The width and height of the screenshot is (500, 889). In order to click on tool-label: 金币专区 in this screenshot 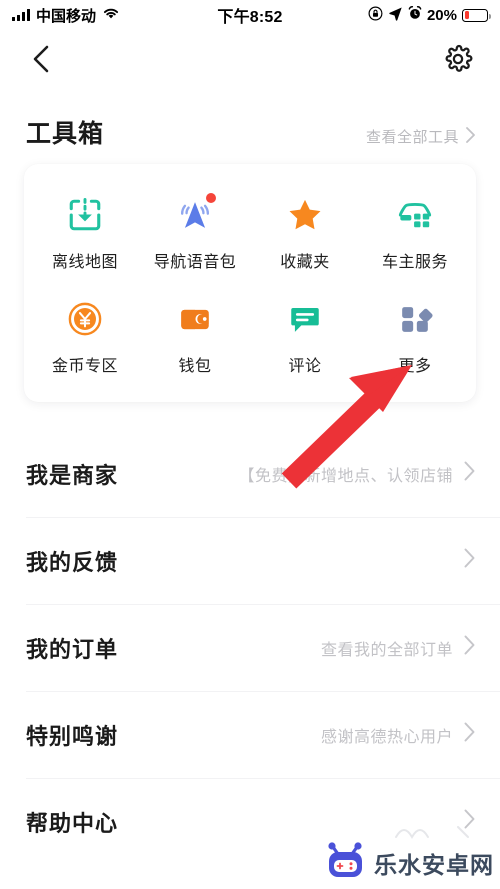, I will do `click(84, 366)`.